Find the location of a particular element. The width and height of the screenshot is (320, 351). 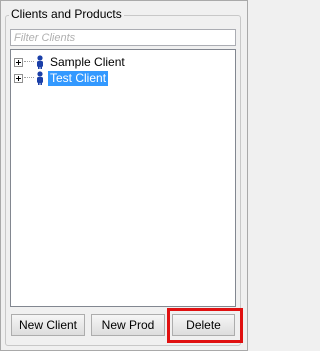

new-client-button: New Client is located at coordinates (48, 325).